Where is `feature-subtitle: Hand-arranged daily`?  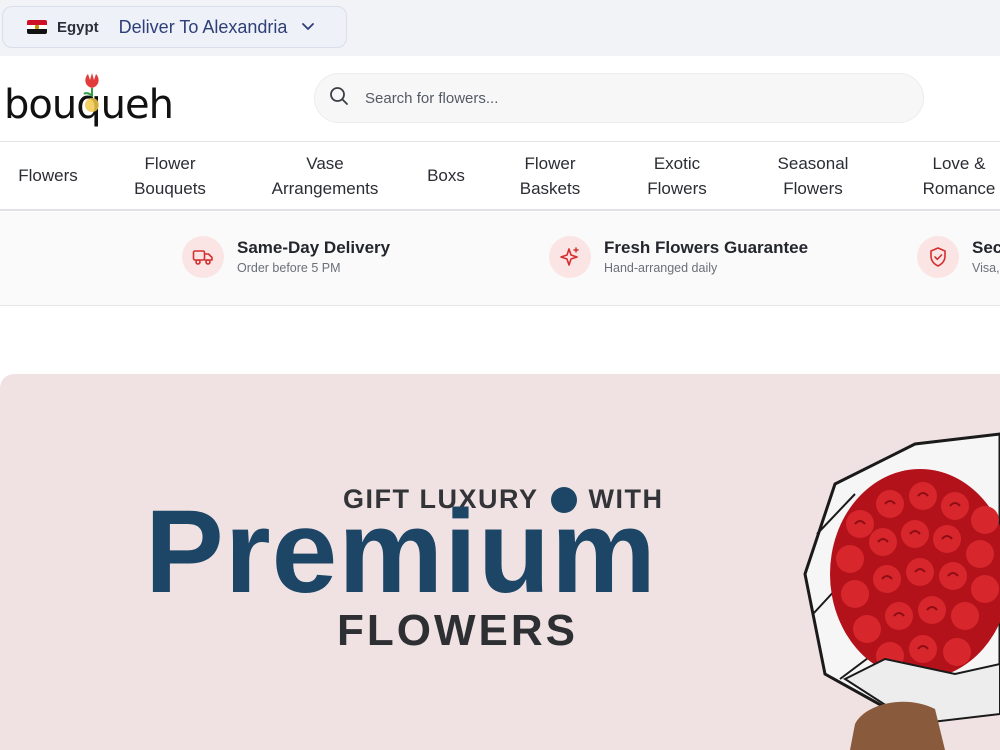 feature-subtitle: Hand-arranged daily is located at coordinates (661, 268).